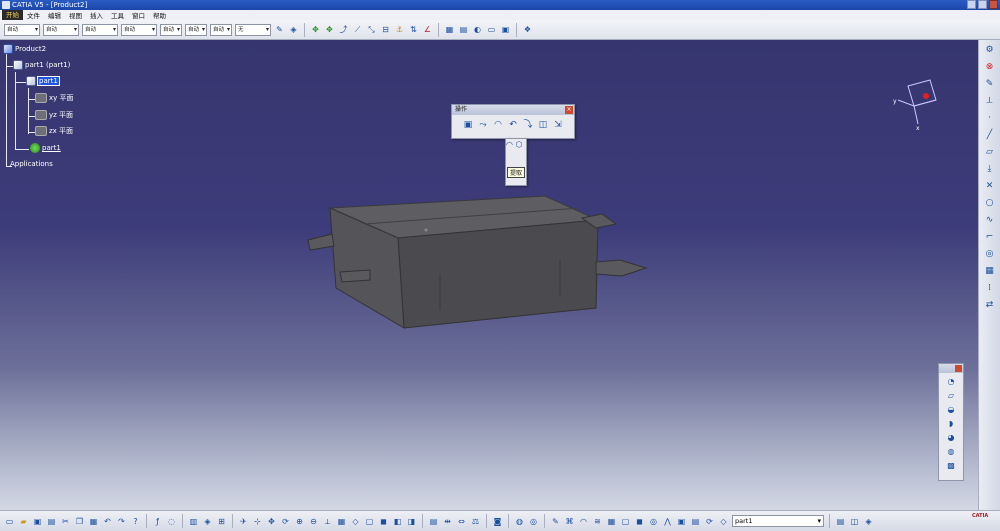 This screenshot has width=1000, height=531. What do you see at coordinates (990, 305) in the screenshot?
I see `symmetry-icon: ⇄` at bounding box center [990, 305].